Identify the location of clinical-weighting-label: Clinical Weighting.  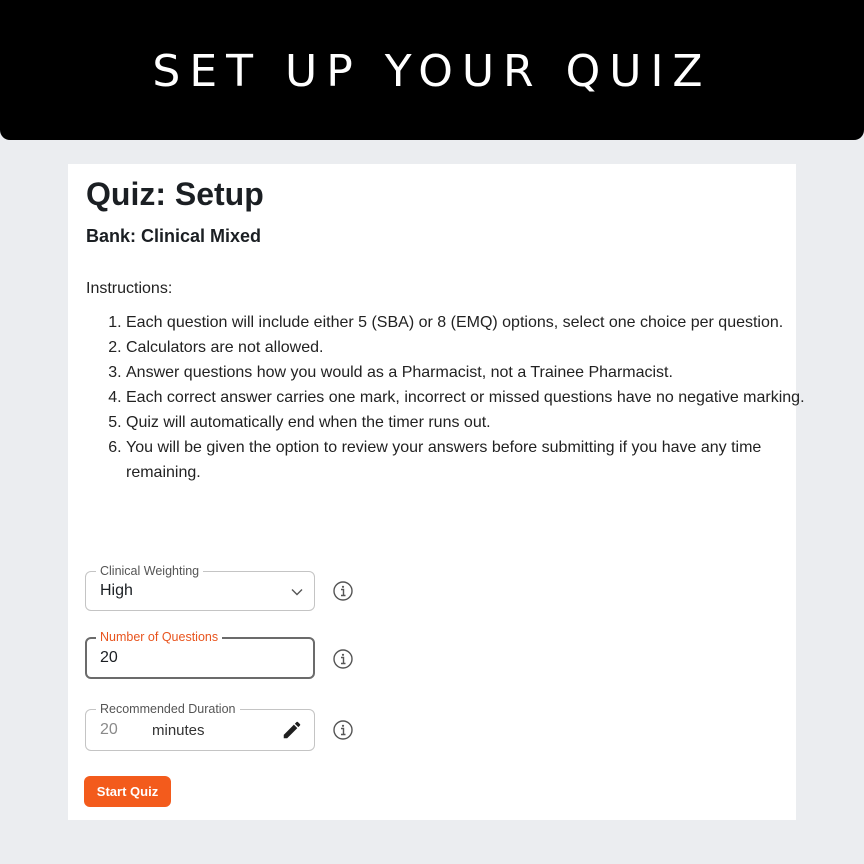
(150, 571).